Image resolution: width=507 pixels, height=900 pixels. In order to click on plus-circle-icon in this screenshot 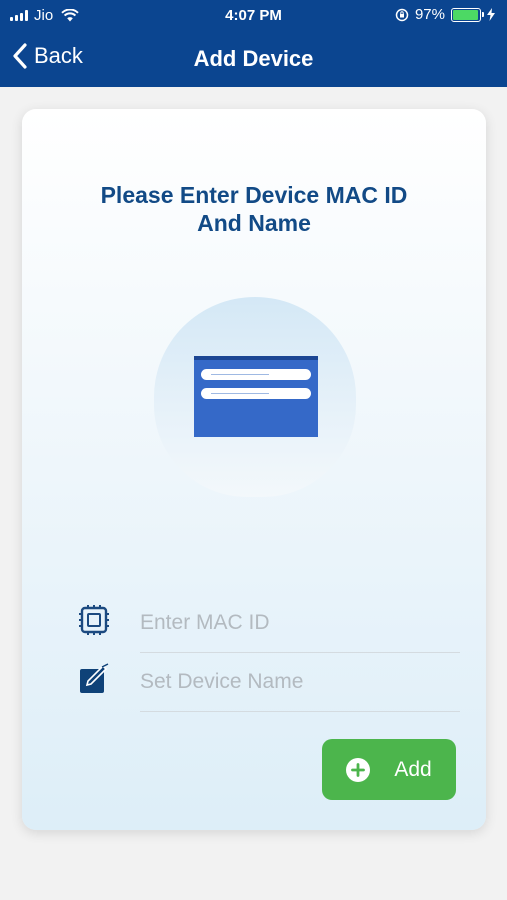, I will do `click(358, 769)`.